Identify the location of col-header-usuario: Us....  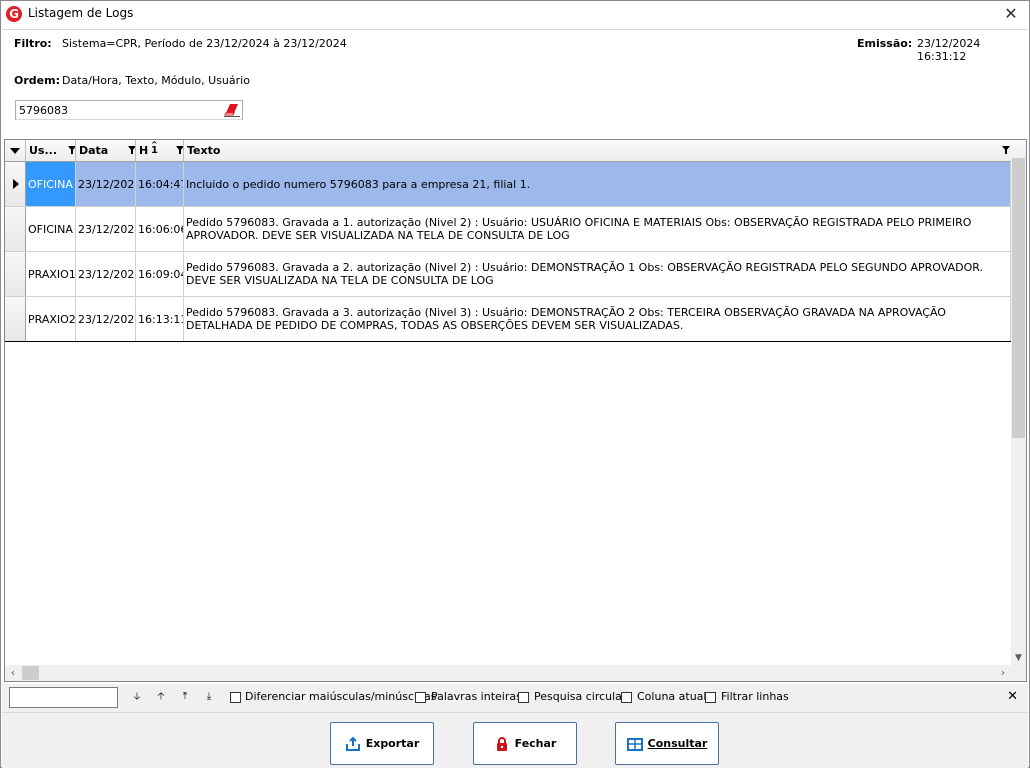
(51, 150).